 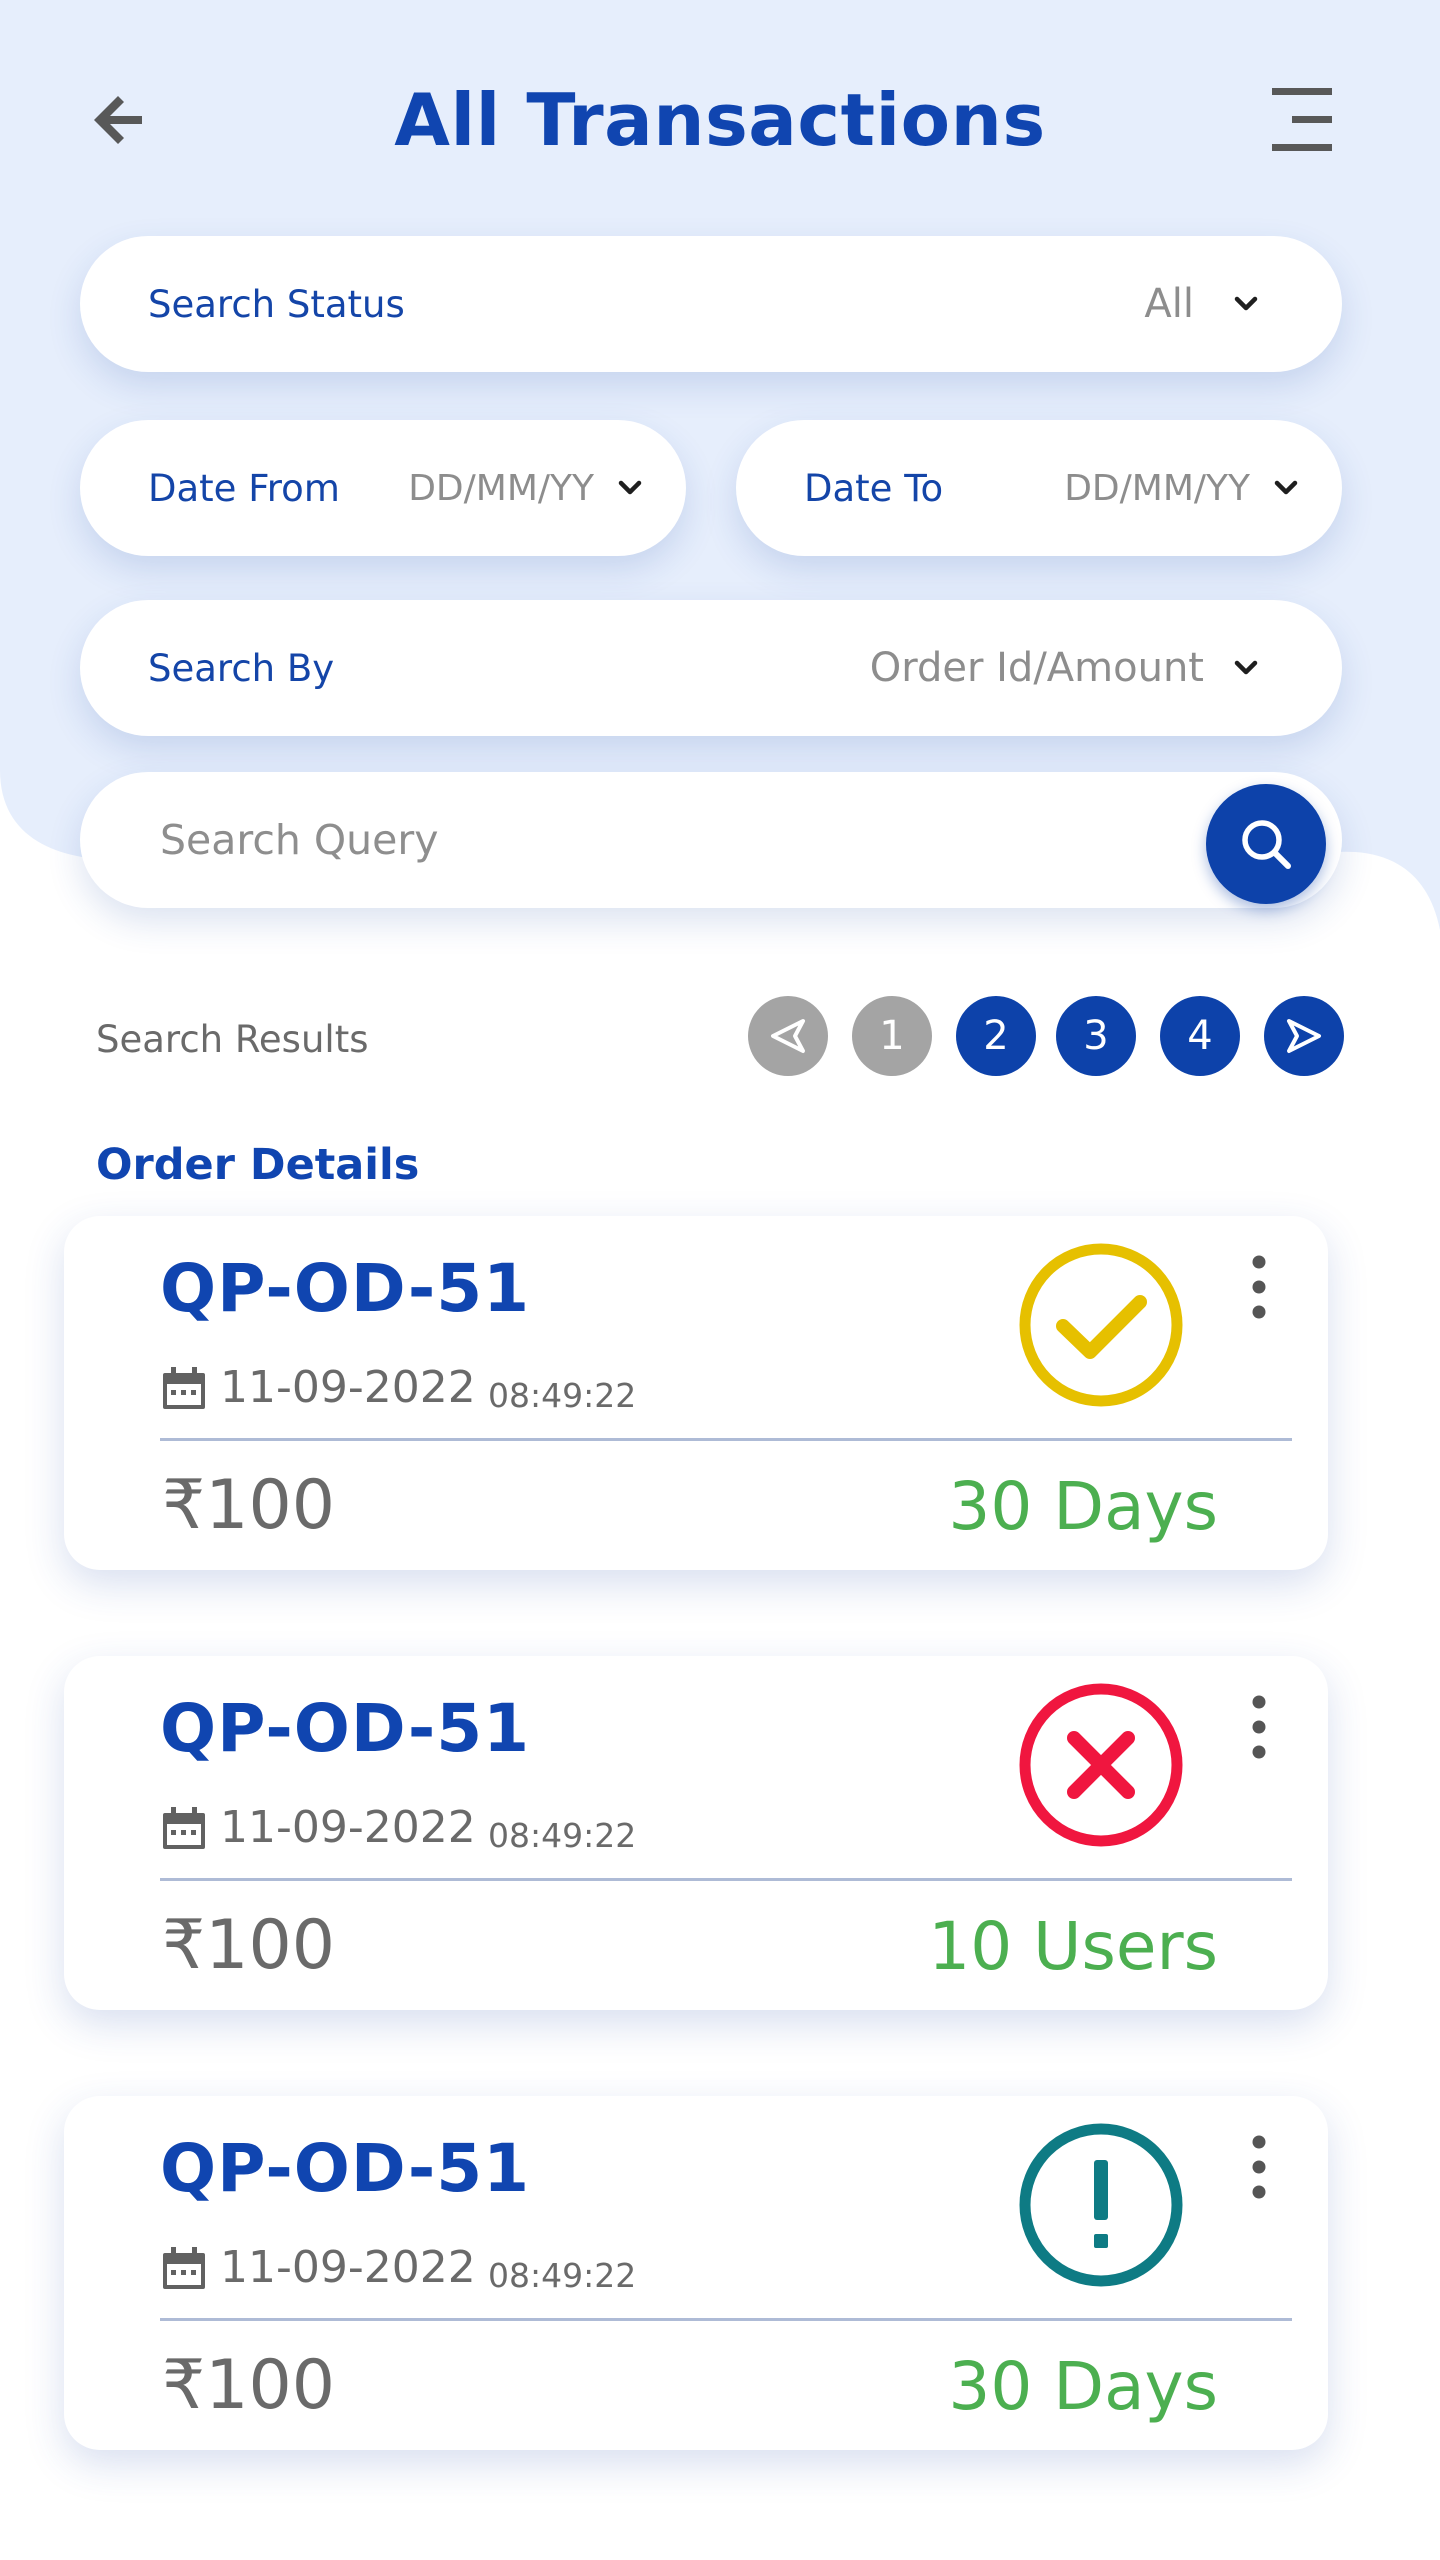 I want to click on arrow-right-send-icon, so click(x=1304, y=1036).